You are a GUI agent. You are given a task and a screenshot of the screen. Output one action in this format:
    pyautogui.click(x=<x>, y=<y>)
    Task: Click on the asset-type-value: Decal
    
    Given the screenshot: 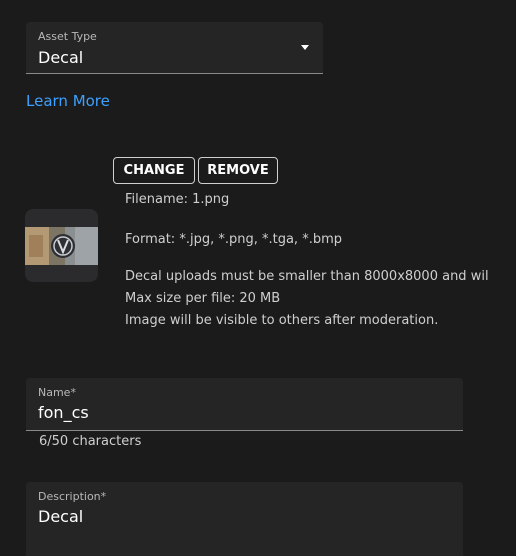 What is the action you would take?
    pyautogui.click(x=61, y=57)
    